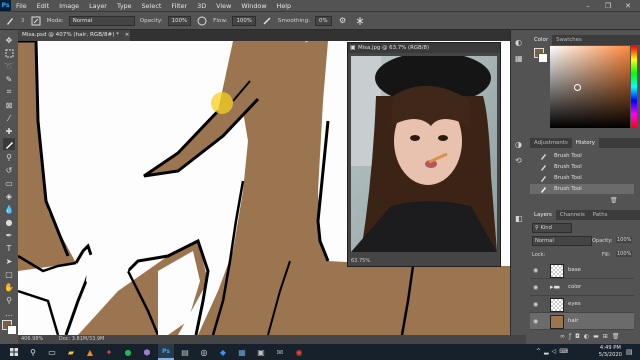  I want to click on pressure-opacity-icon, so click(202, 21).